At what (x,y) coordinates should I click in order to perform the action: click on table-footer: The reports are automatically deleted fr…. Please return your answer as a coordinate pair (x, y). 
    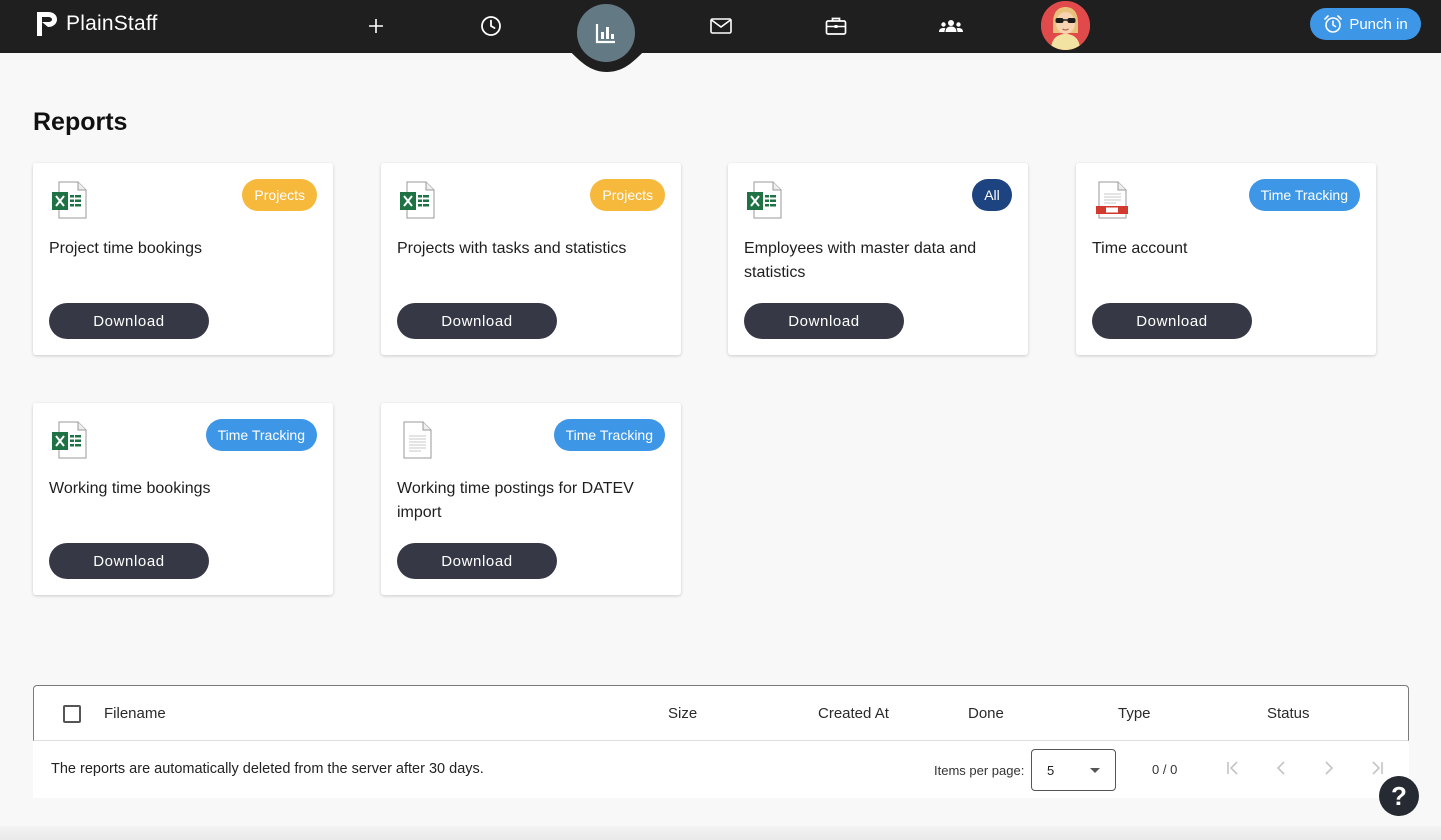
    Looking at the image, I should click on (721, 769).